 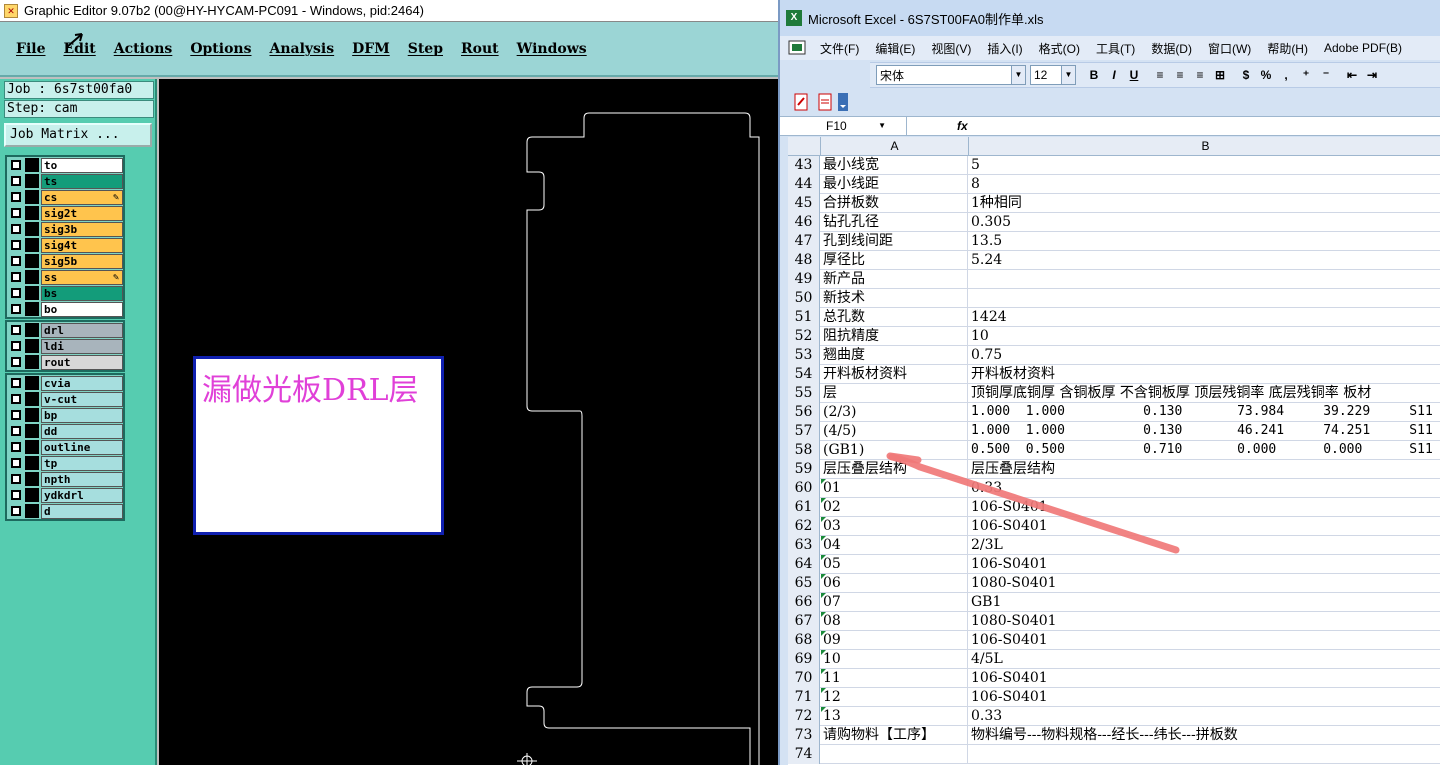 What do you see at coordinates (894, 602) in the screenshot?
I see `cell-a: 07` at bounding box center [894, 602].